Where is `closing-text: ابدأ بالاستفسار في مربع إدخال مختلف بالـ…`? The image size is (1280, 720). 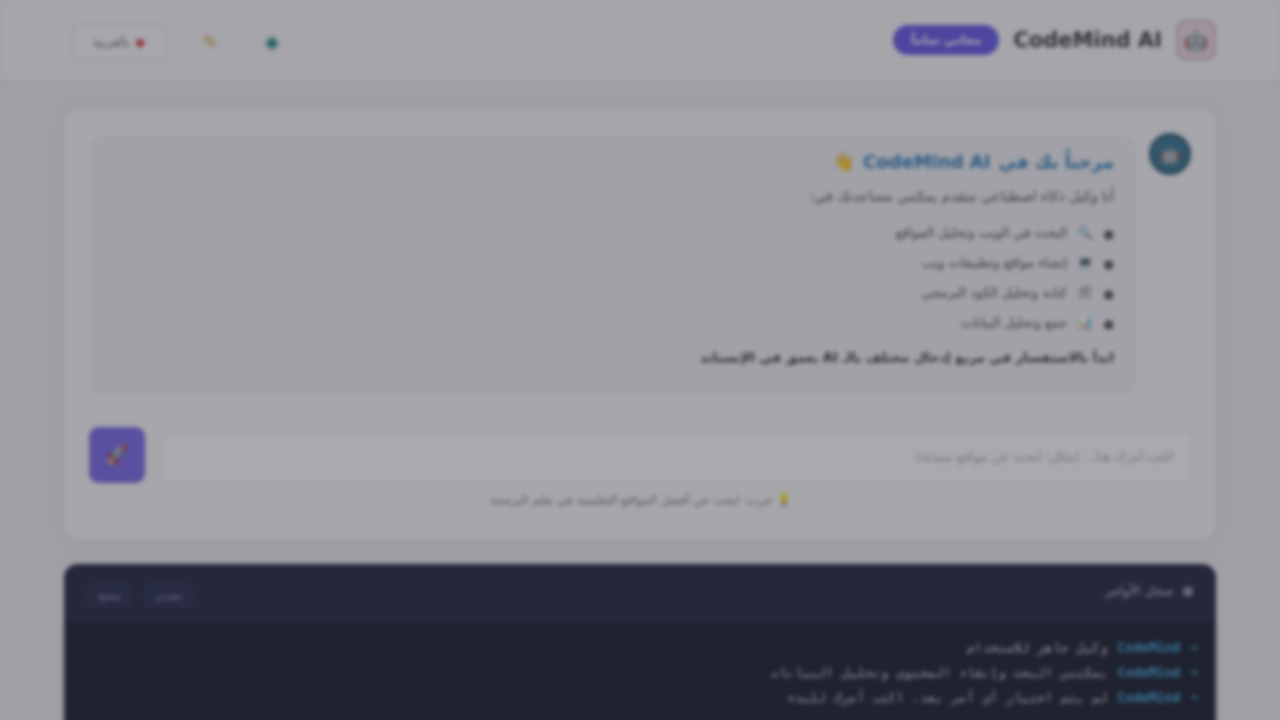 closing-text: ابدأ بالاستفسار في مربع إدخال مختلف بالـ… is located at coordinates (907, 358).